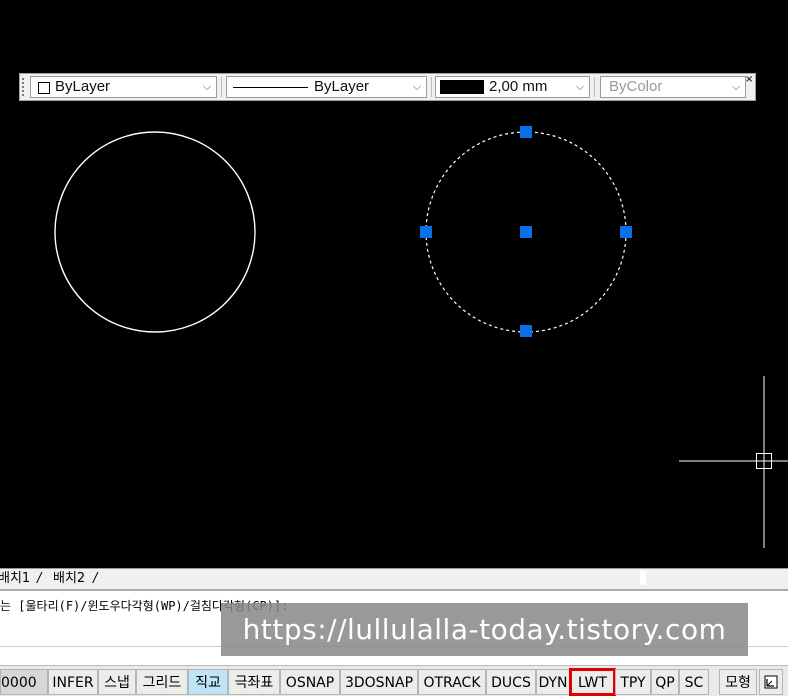 The width and height of the screenshot is (788, 696). Describe the element at coordinates (511, 682) in the screenshot. I see `status-button-ducs: DUCS` at that location.